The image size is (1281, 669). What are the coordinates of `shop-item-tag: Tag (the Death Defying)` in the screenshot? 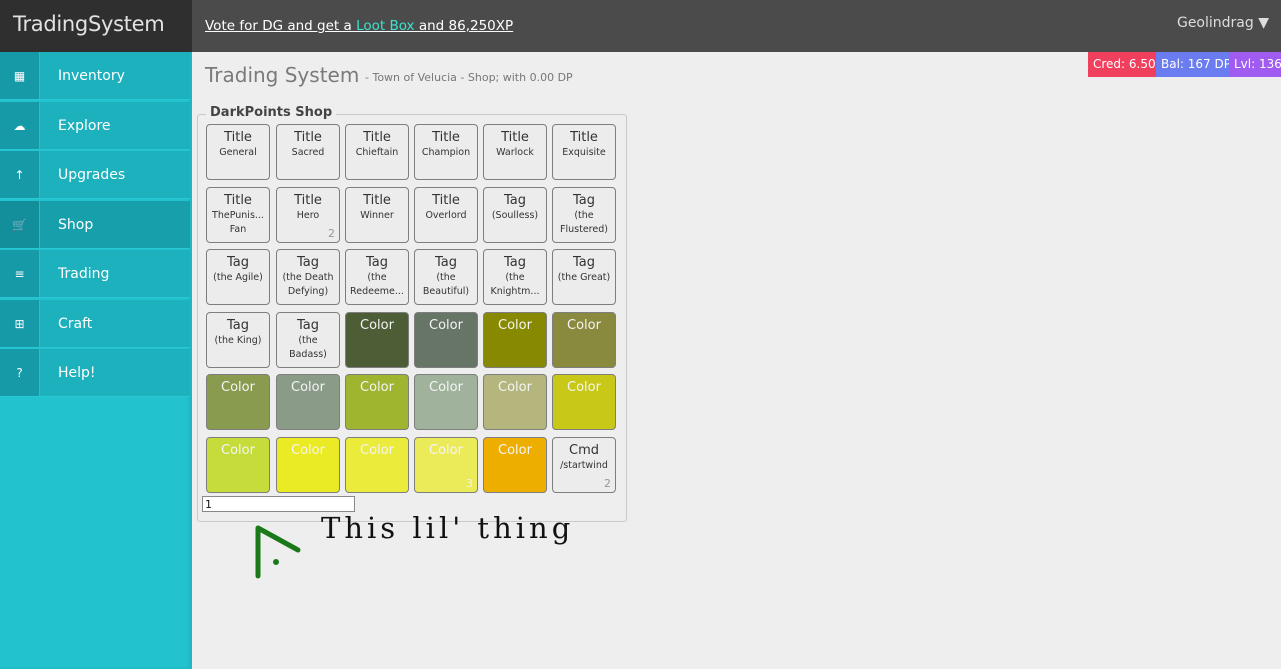 It's located at (308, 277).